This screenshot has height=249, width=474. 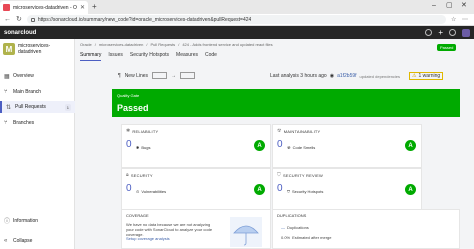 What do you see at coordinates (30, 107) in the screenshot?
I see `sidebar-item-label: Pull Requests` at bounding box center [30, 107].